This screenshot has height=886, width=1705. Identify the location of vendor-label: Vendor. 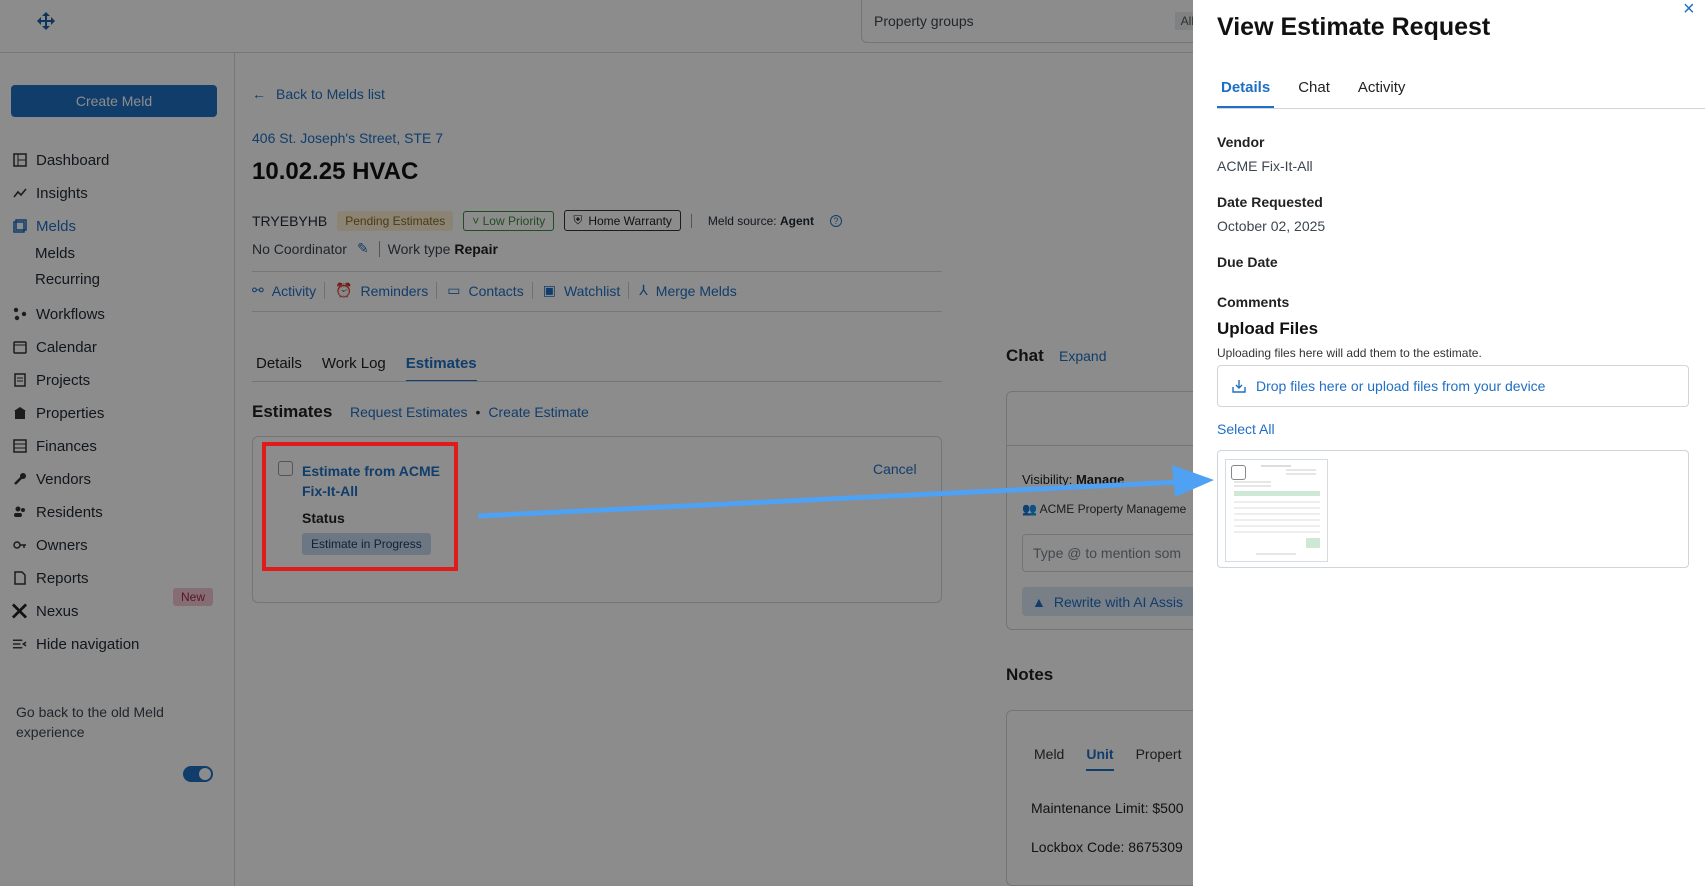
(1241, 142).